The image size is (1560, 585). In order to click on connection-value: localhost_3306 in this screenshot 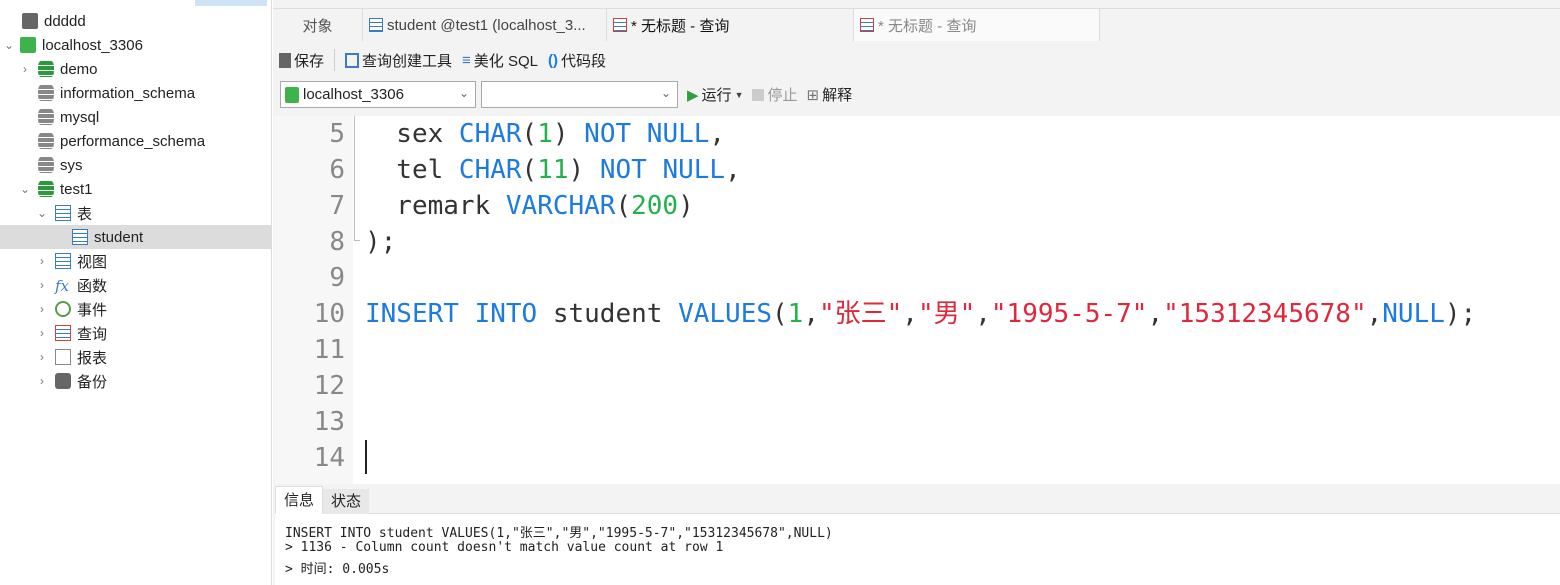, I will do `click(353, 94)`.